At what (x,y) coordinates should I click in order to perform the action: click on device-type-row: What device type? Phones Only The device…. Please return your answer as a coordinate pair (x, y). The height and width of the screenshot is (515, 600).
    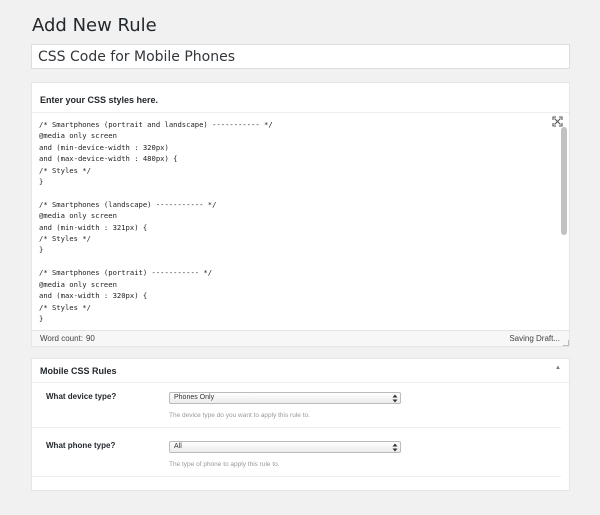
    Looking at the image, I should click on (296, 406).